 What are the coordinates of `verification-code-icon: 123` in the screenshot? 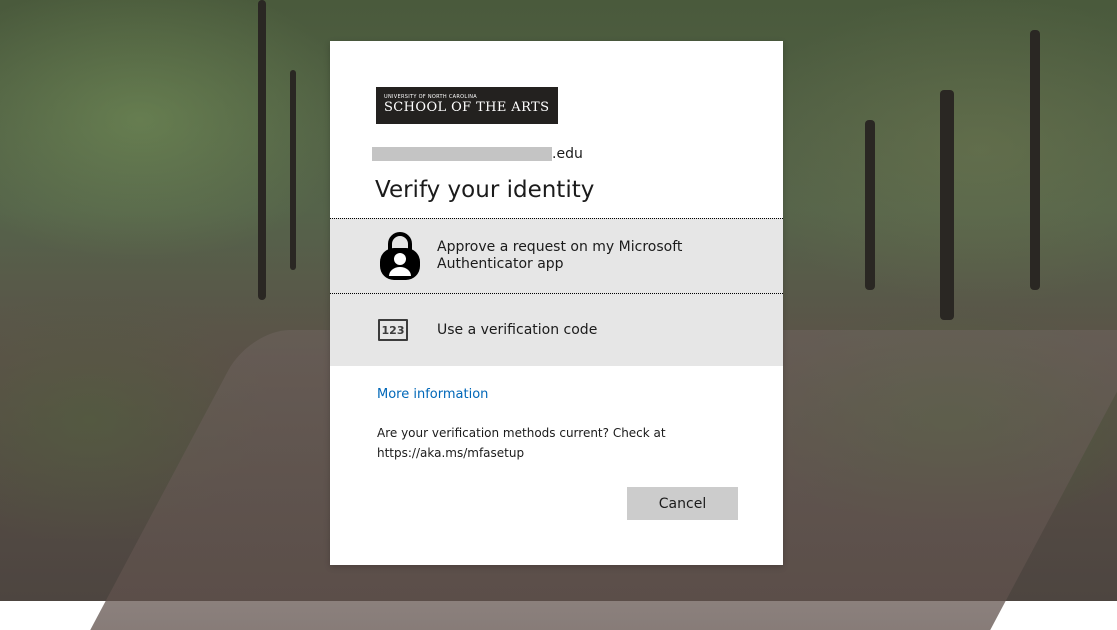 It's located at (393, 330).